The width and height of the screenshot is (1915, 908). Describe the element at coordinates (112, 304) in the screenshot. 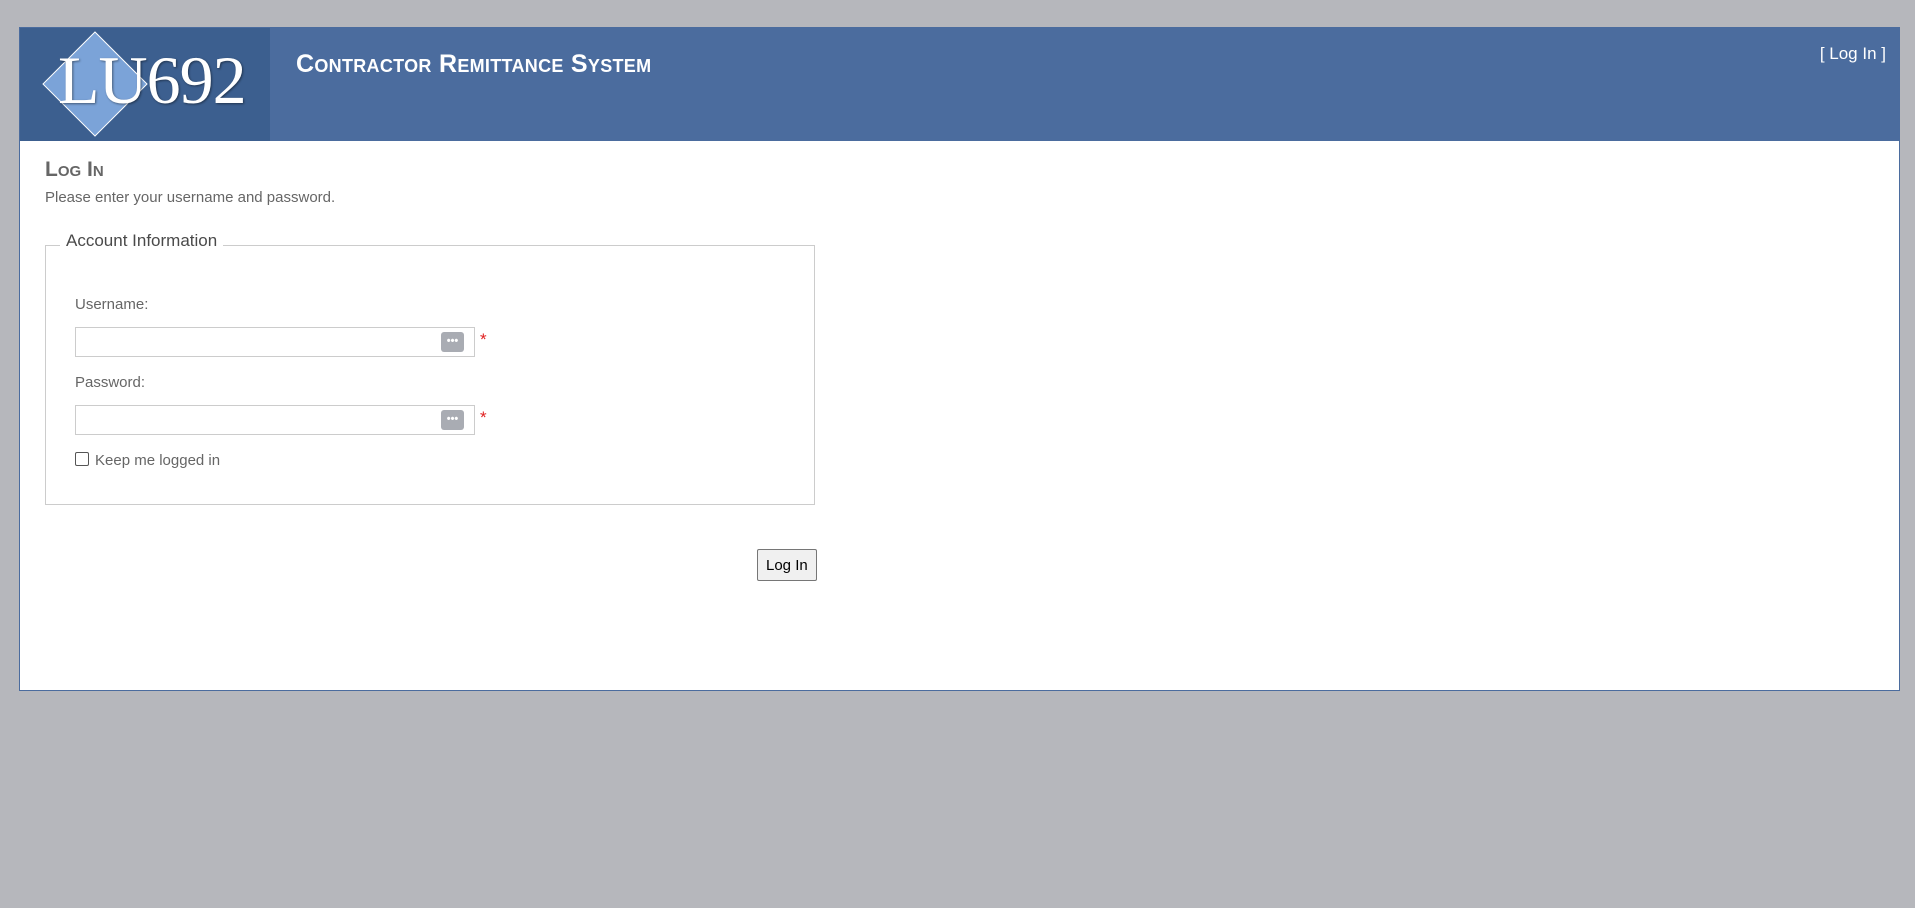

I see `username-label: Username:` at that location.